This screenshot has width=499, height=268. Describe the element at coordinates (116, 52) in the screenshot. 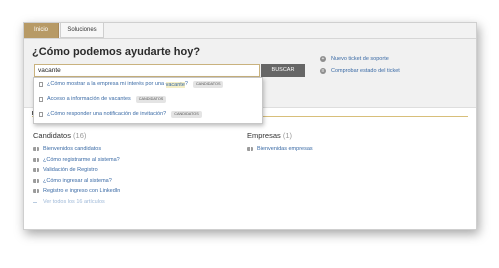

I see `page-title: ¿Cómo podemos ayudarte hoy?` at that location.